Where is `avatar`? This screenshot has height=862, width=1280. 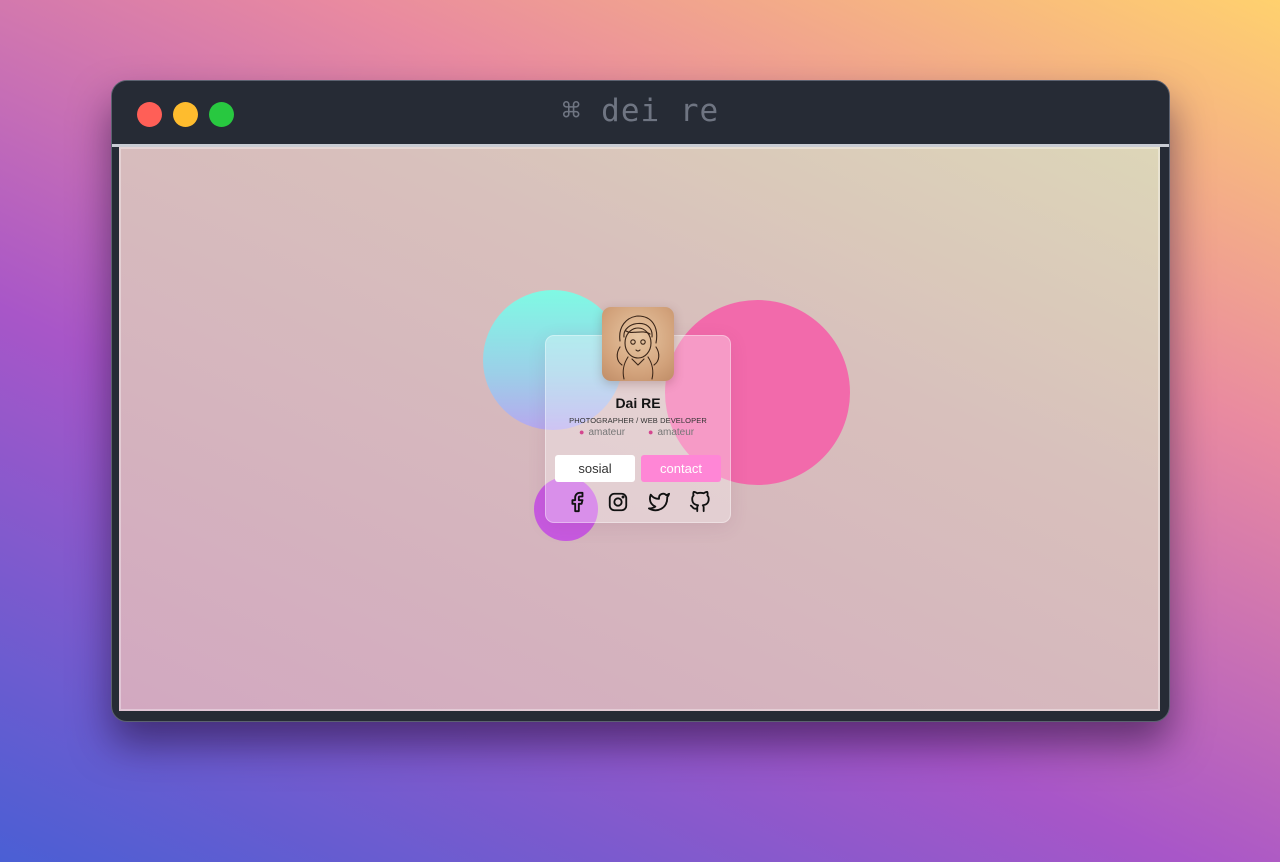
avatar is located at coordinates (638, 344).